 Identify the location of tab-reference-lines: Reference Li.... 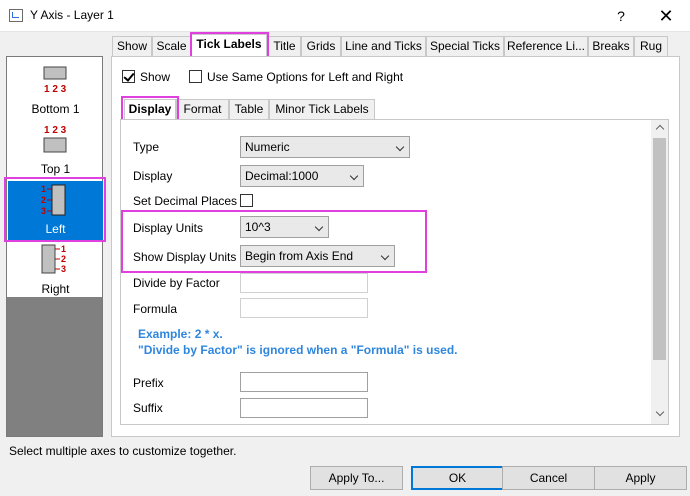
(546, 46).